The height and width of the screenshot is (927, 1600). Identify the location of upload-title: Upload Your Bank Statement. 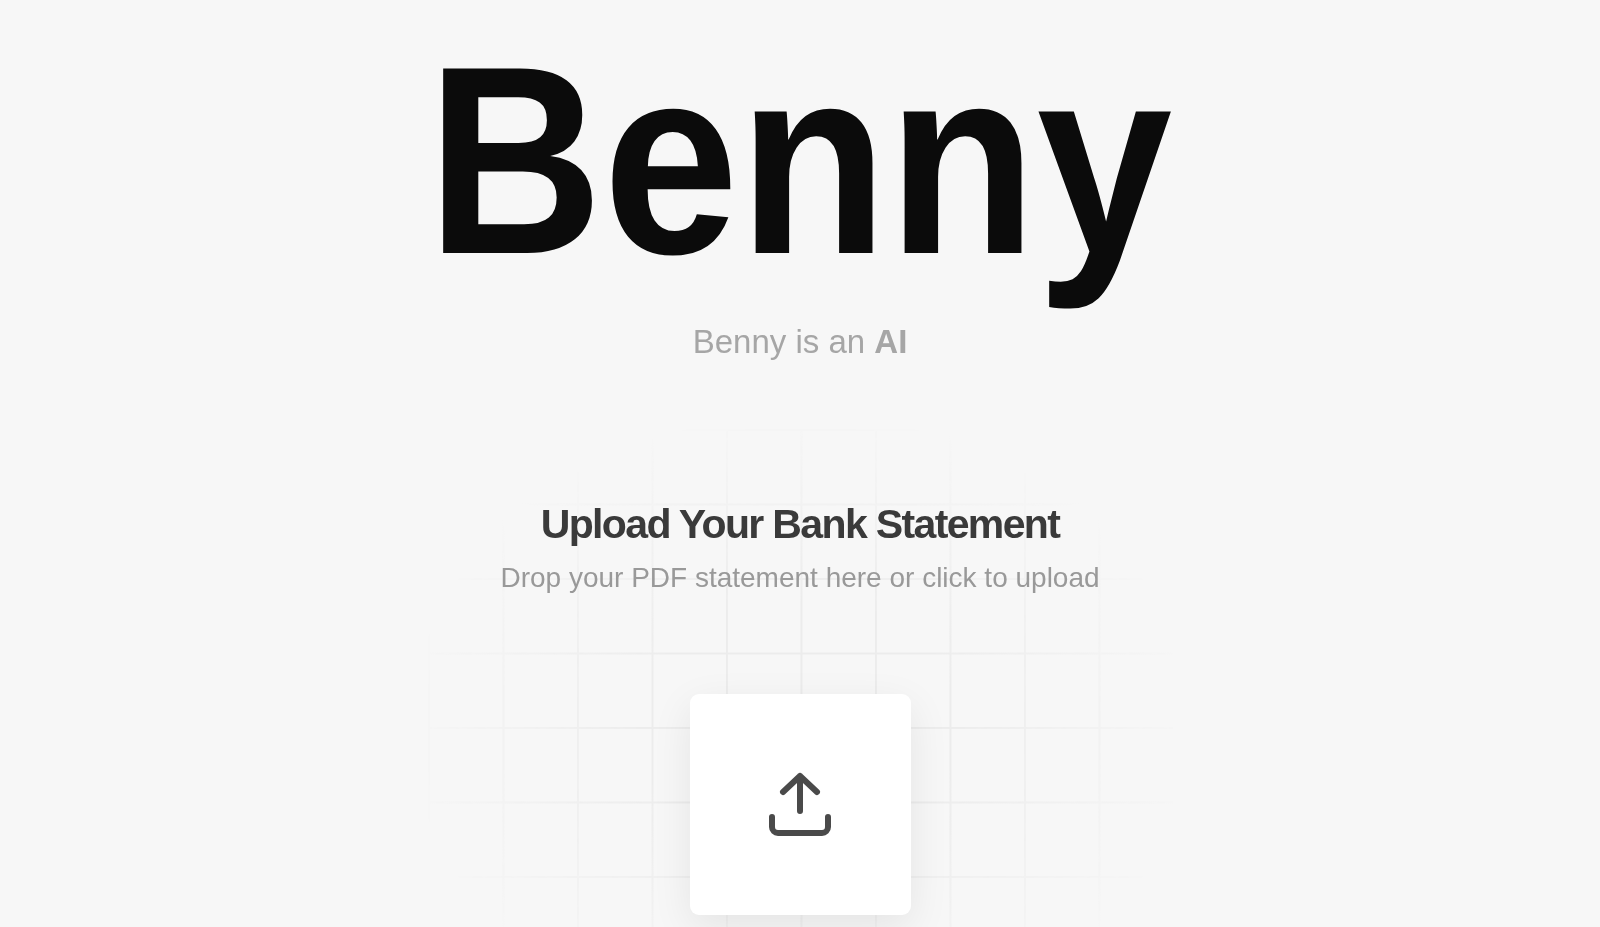
(800, 525).